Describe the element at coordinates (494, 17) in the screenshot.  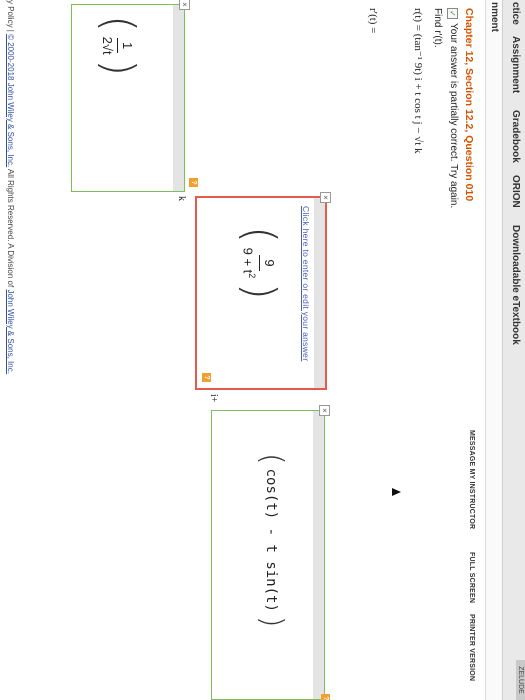
I see `subbar-title: nment` at that location.